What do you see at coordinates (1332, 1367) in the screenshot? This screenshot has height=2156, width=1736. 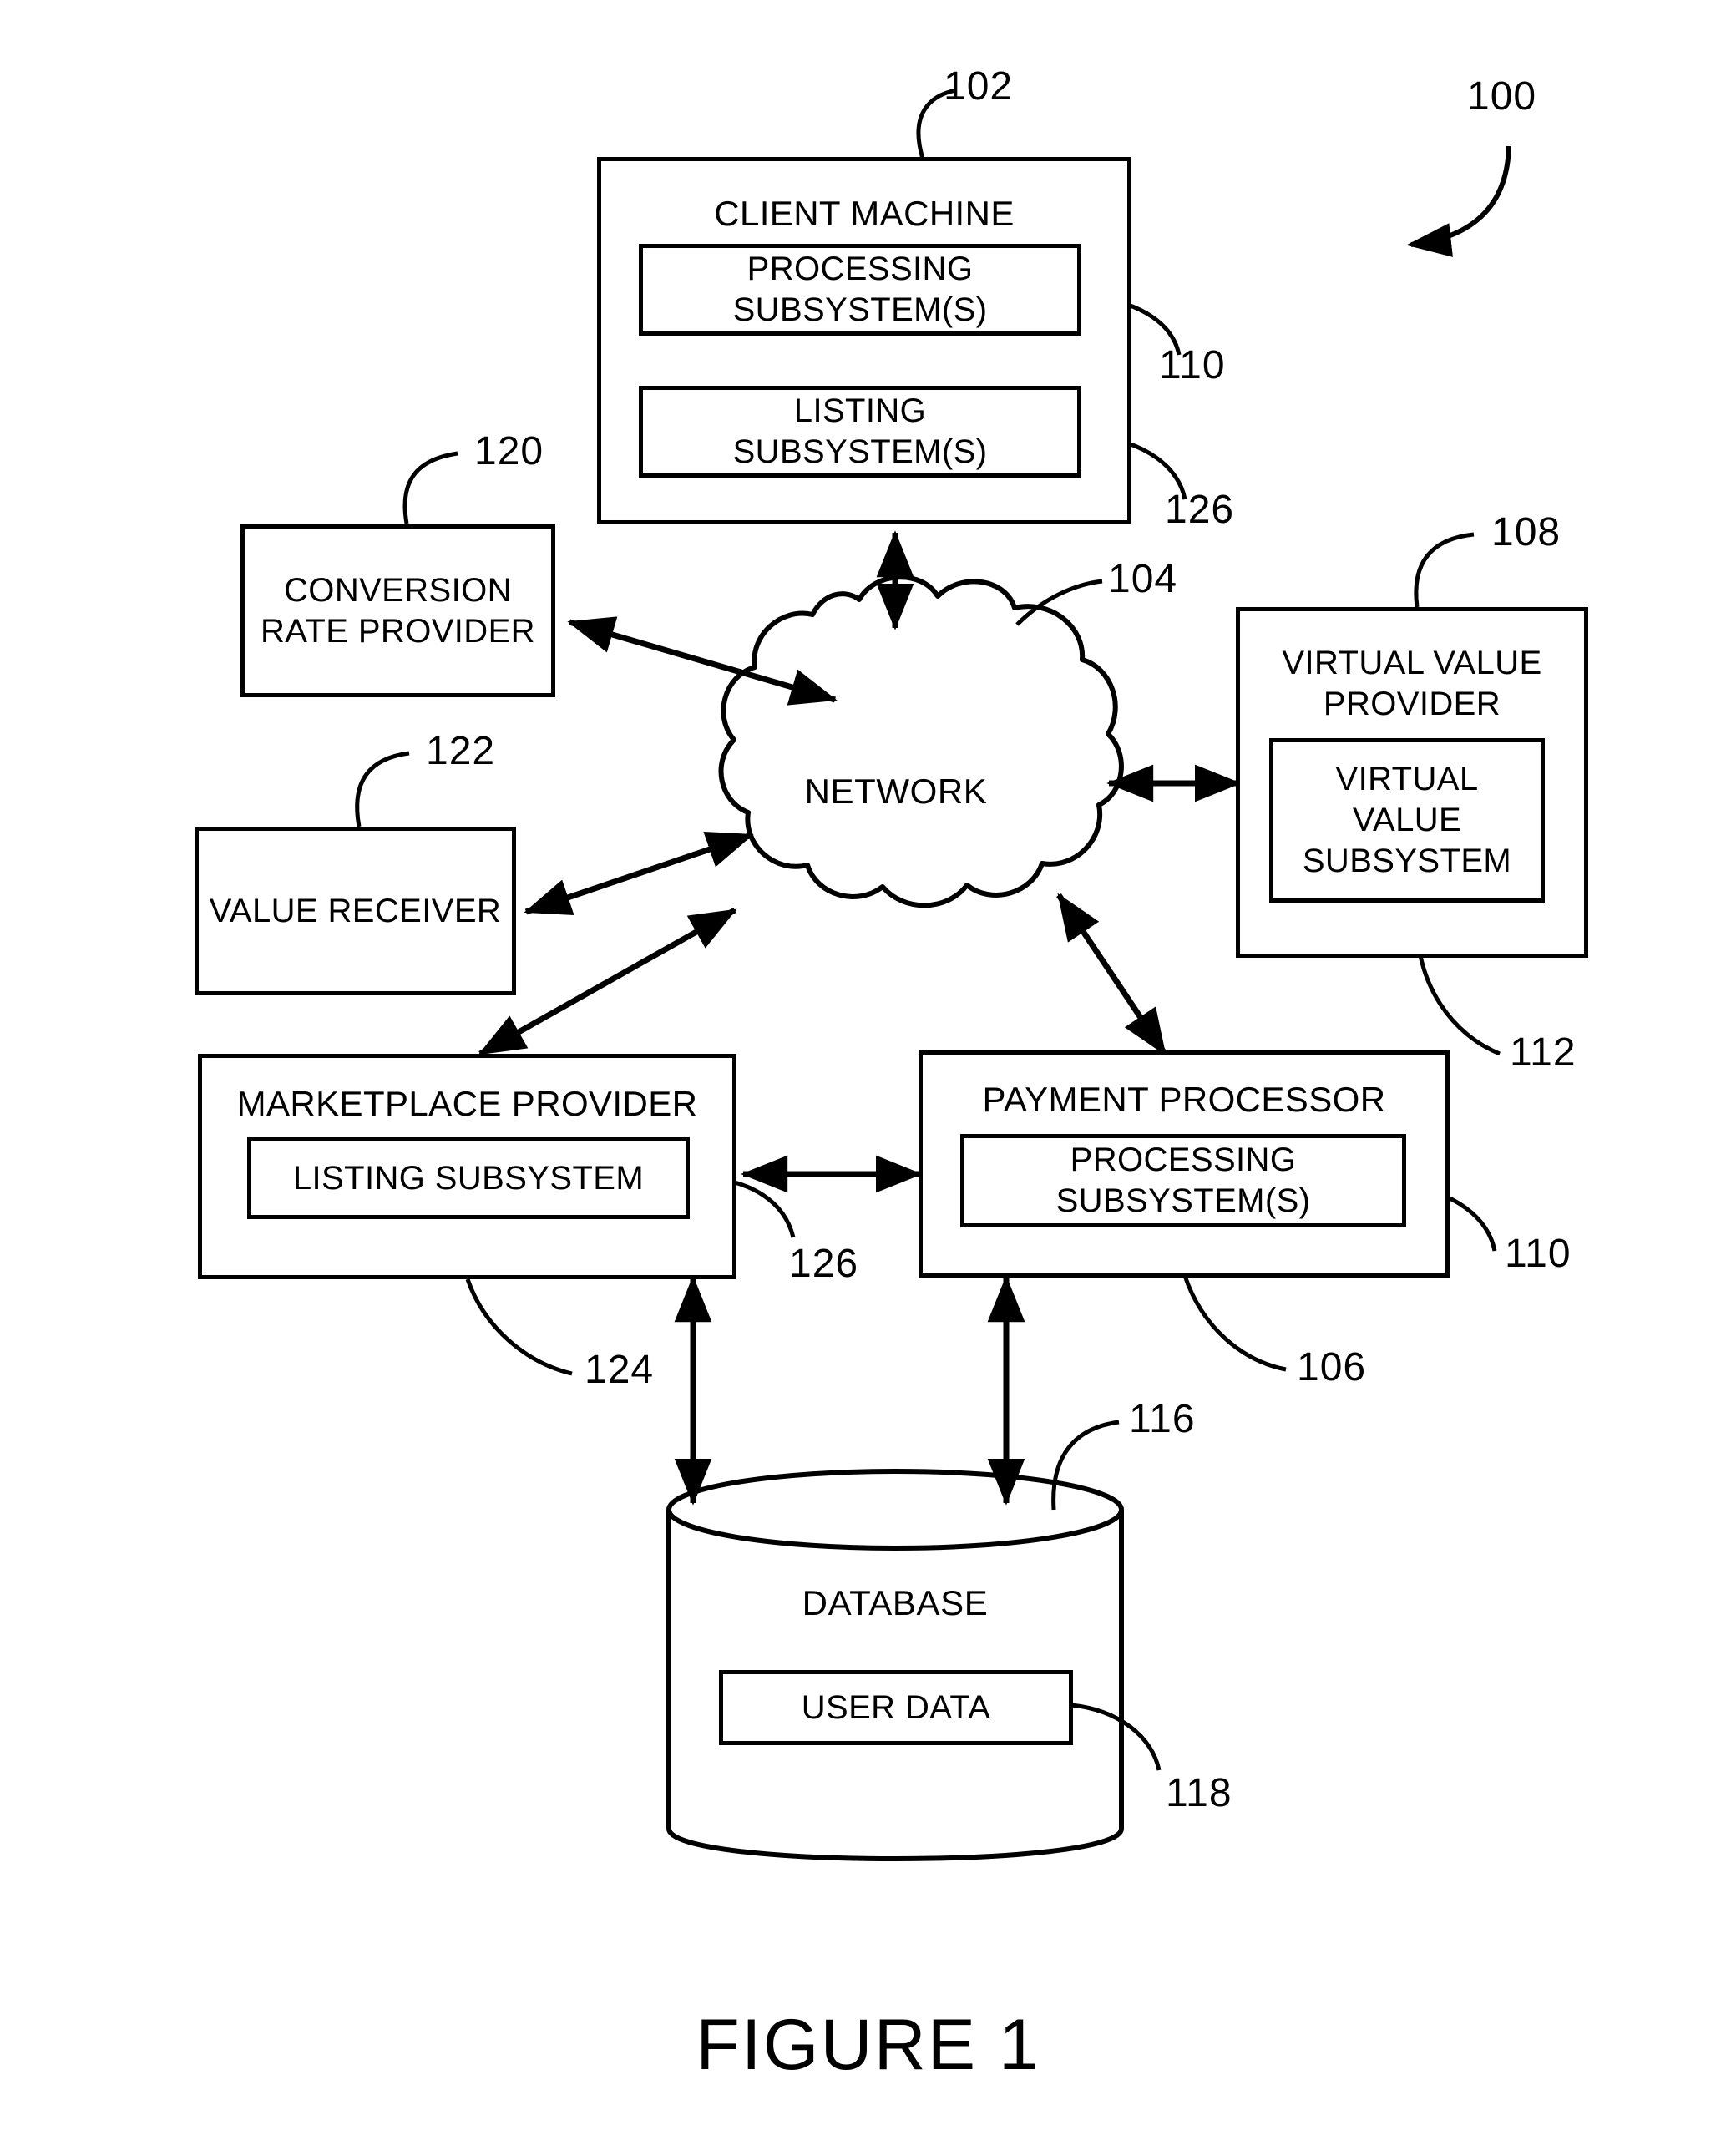 I see `ref-106: 106` at bounding box center [1332, 1367].